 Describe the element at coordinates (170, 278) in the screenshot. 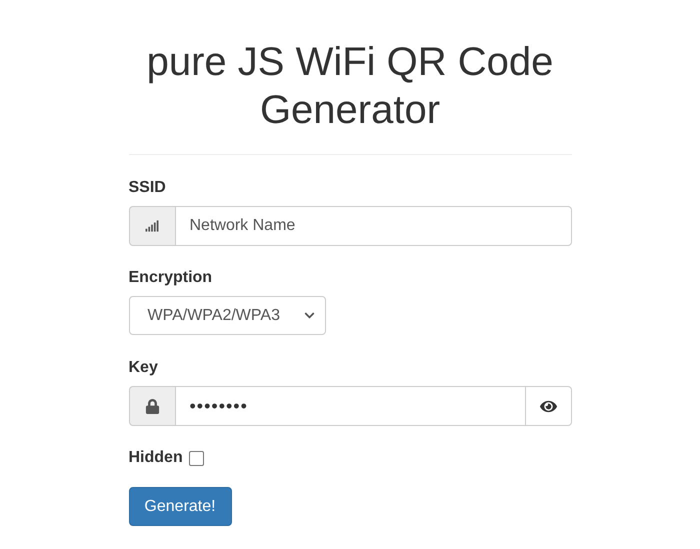

I see `encryption-label: Encryption` at that location.